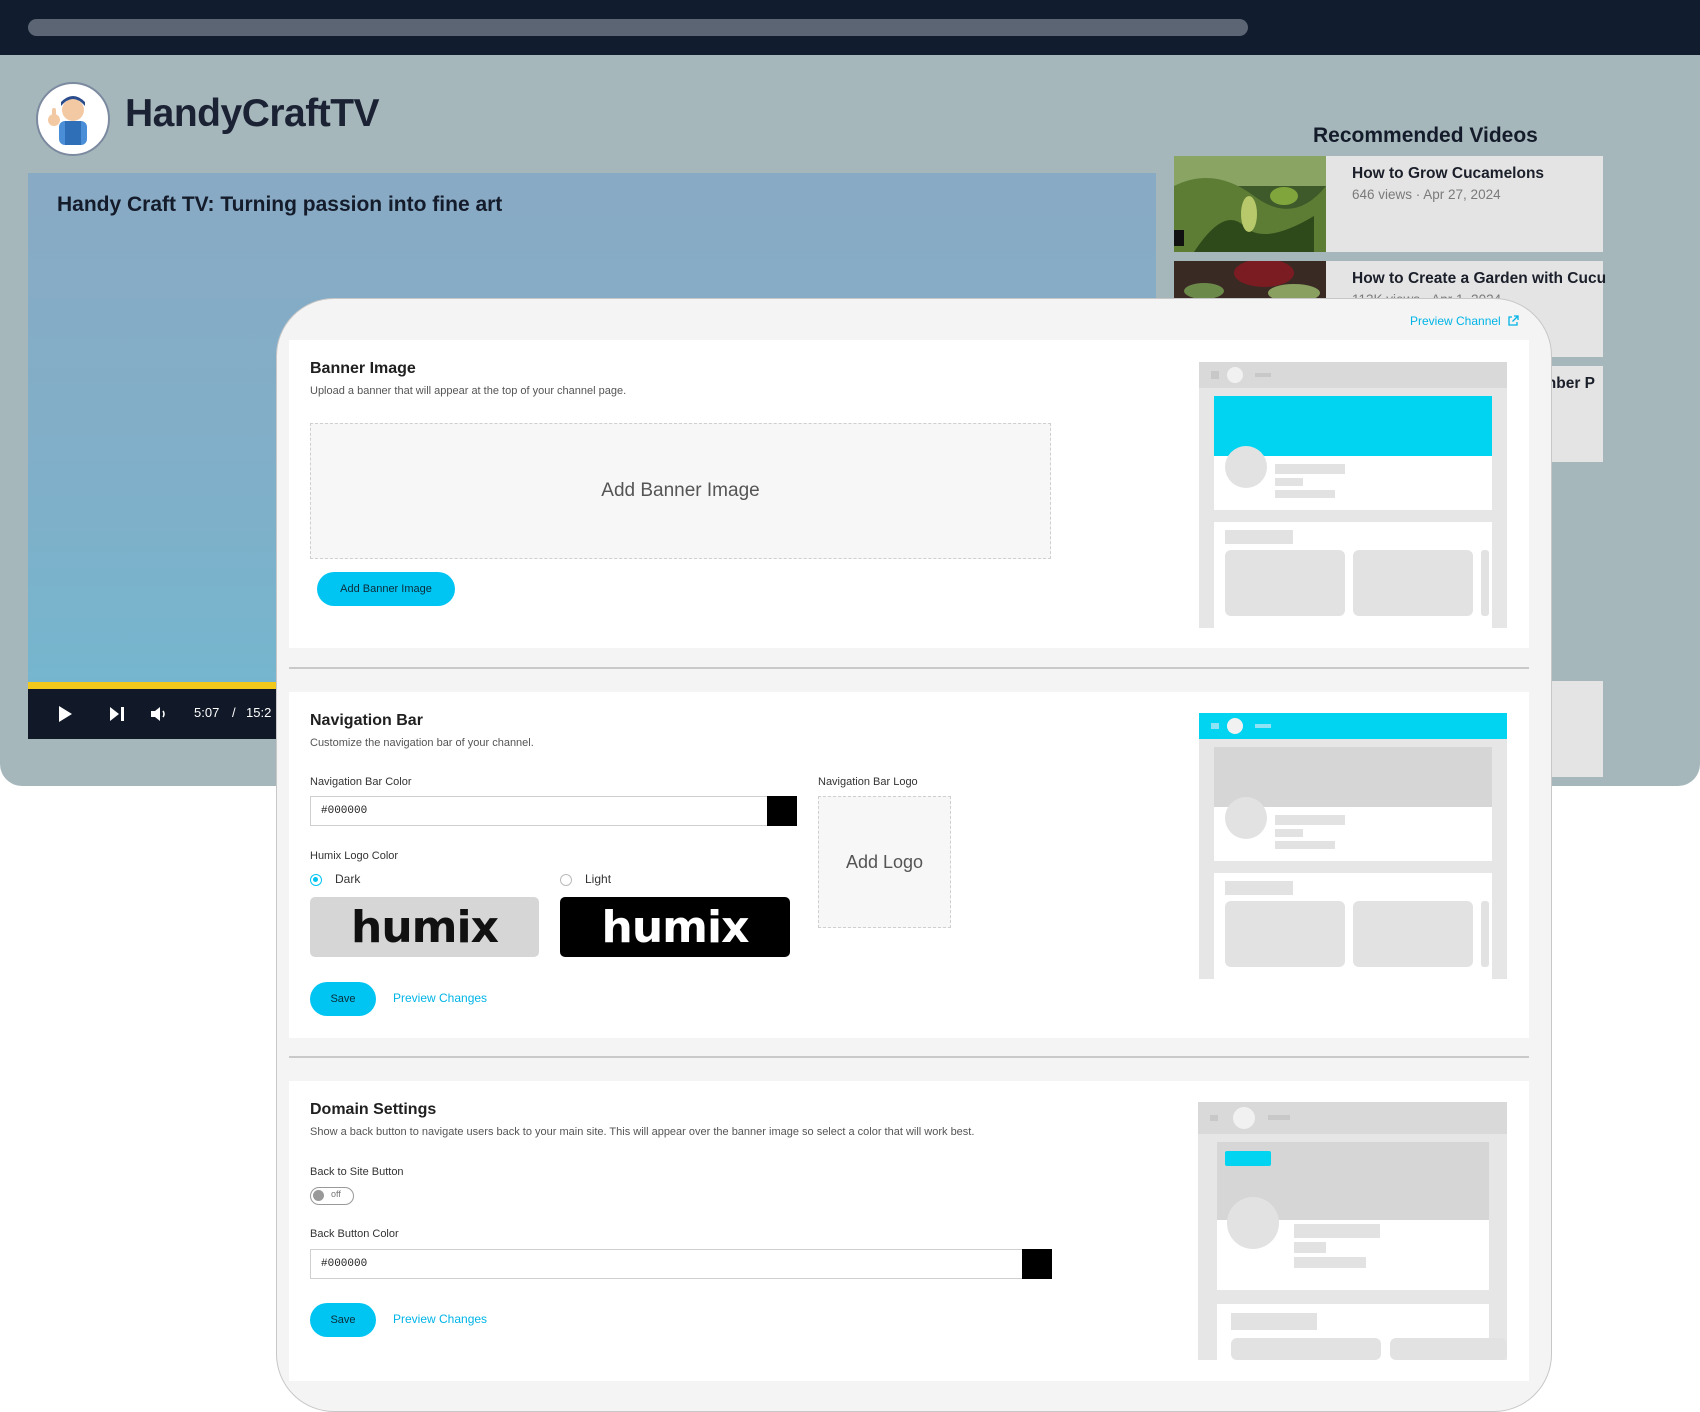 This screenshot has width=1700, height=1412. I want to click on external-link-icon, so click(1513, 320).